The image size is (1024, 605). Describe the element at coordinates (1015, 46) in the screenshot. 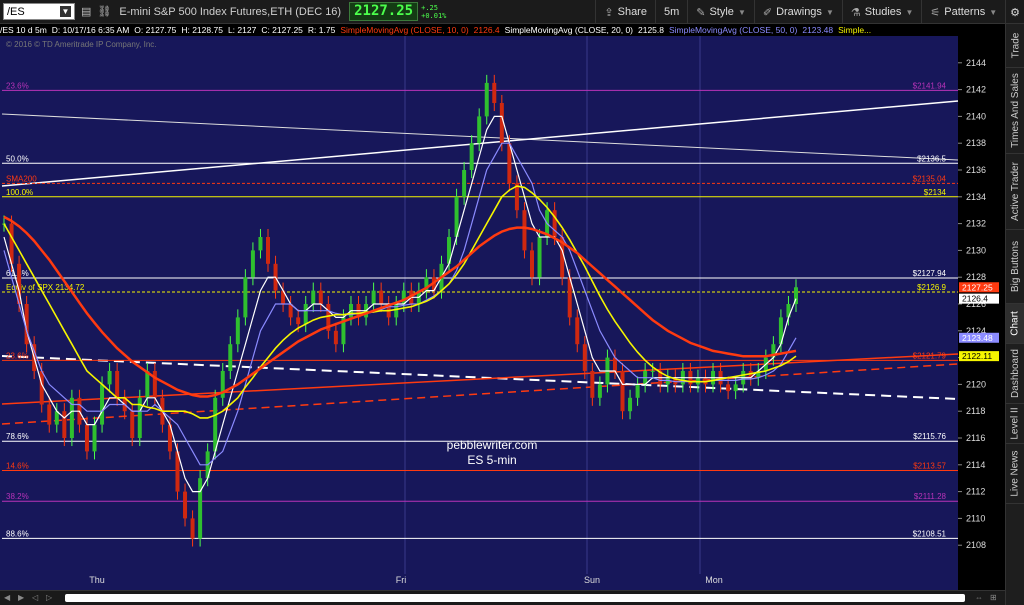

I see `rail-tab-trade: Trade` at that location.